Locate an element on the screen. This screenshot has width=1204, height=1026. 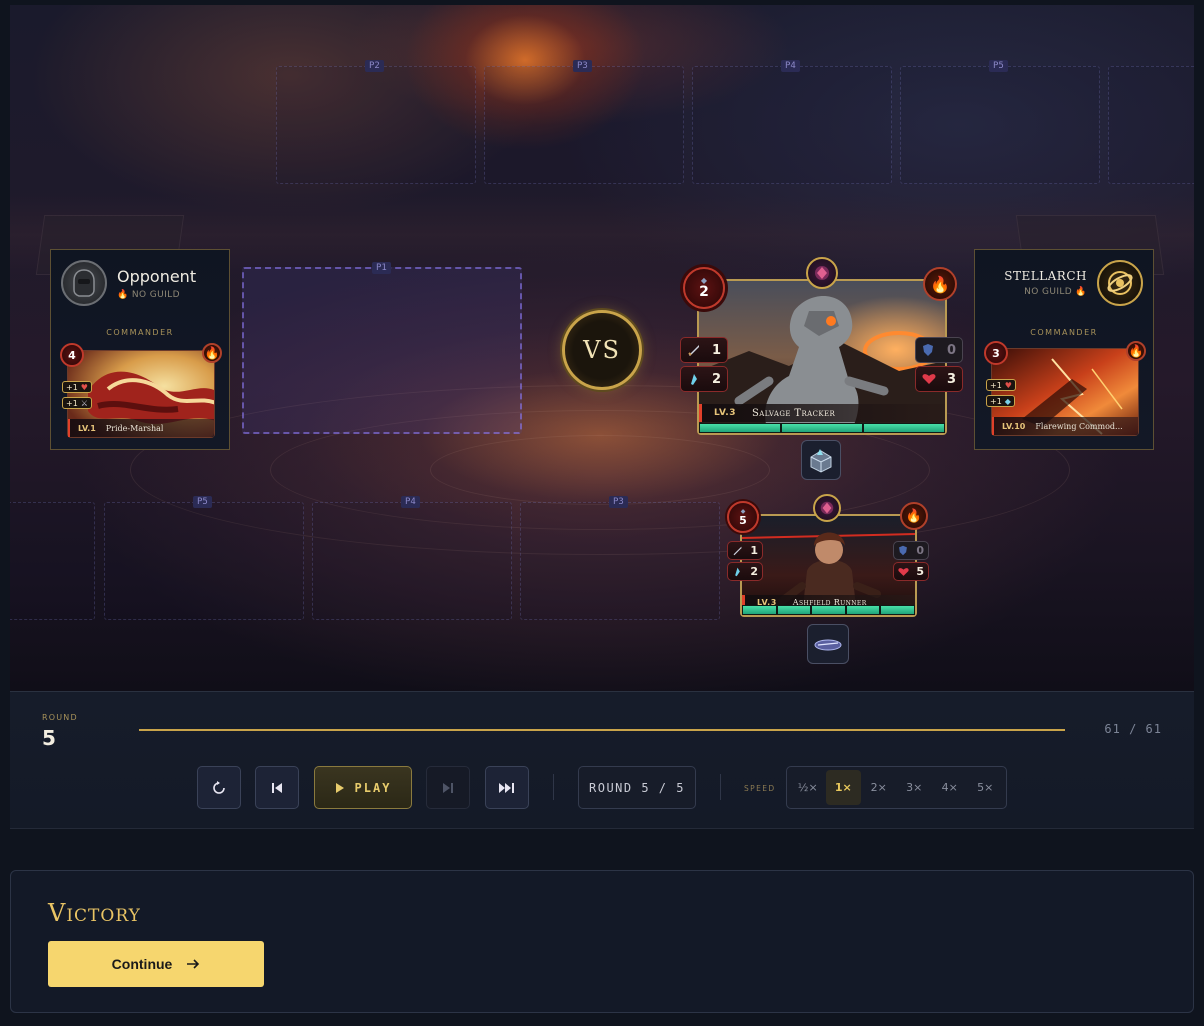
round-value: 5 is located at coordinates (49, 738).